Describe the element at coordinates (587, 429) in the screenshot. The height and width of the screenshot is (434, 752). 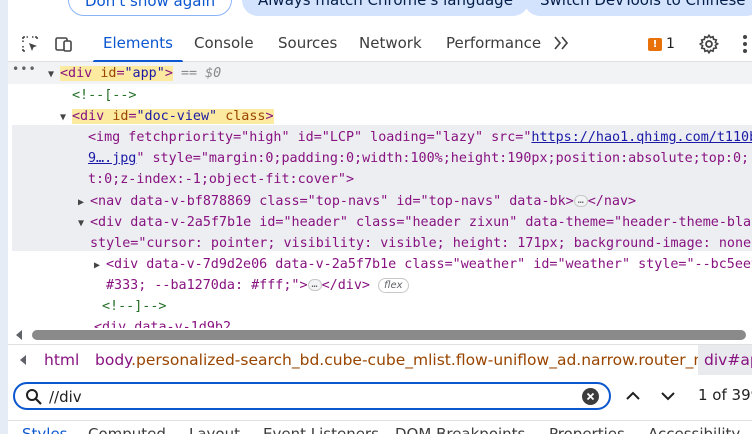
I see `tab-properties: Properties` at that location.